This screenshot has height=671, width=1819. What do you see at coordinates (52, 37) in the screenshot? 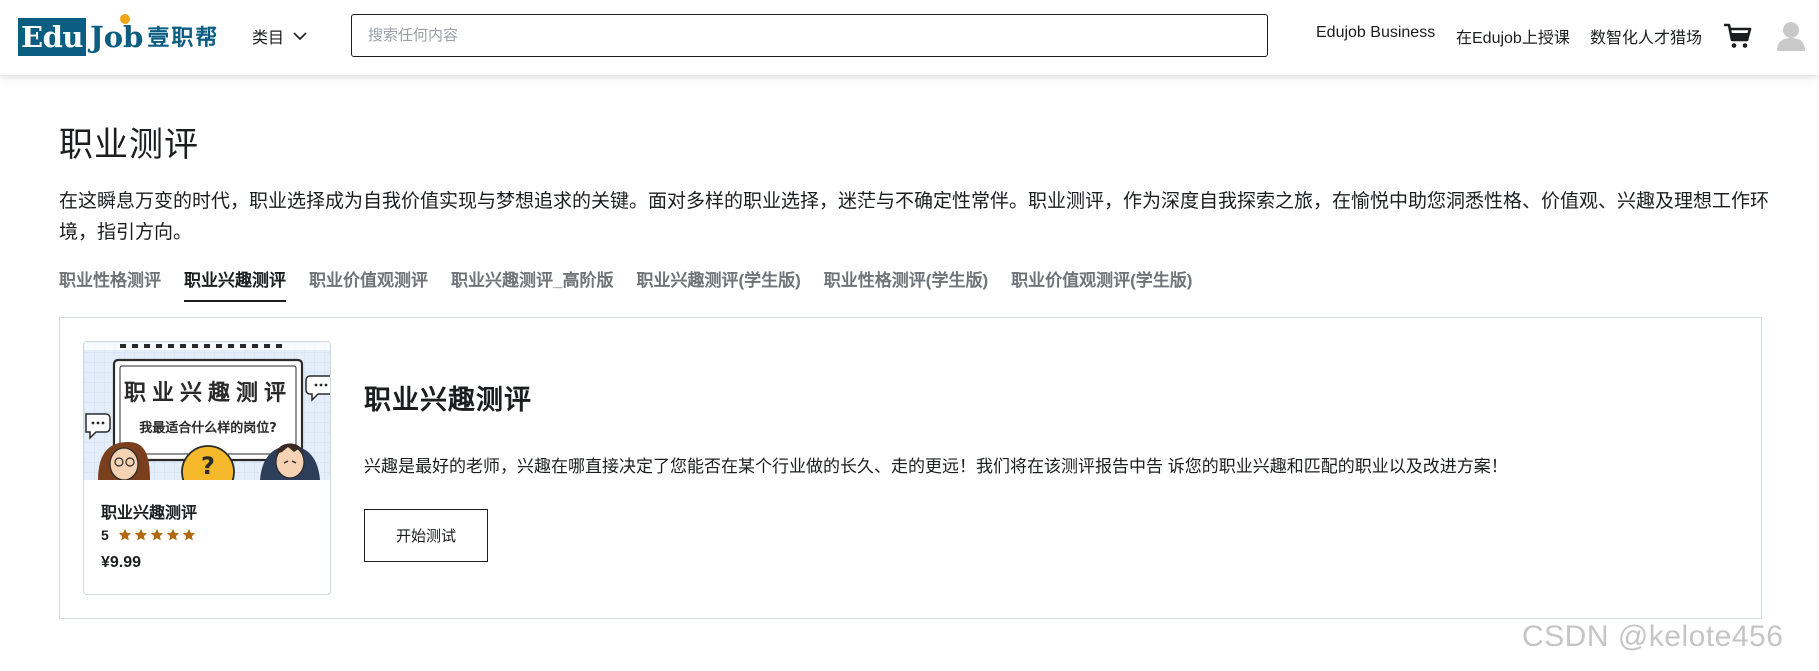
I see `logo-edu-text: Edu` at bounding box center [52, 37].